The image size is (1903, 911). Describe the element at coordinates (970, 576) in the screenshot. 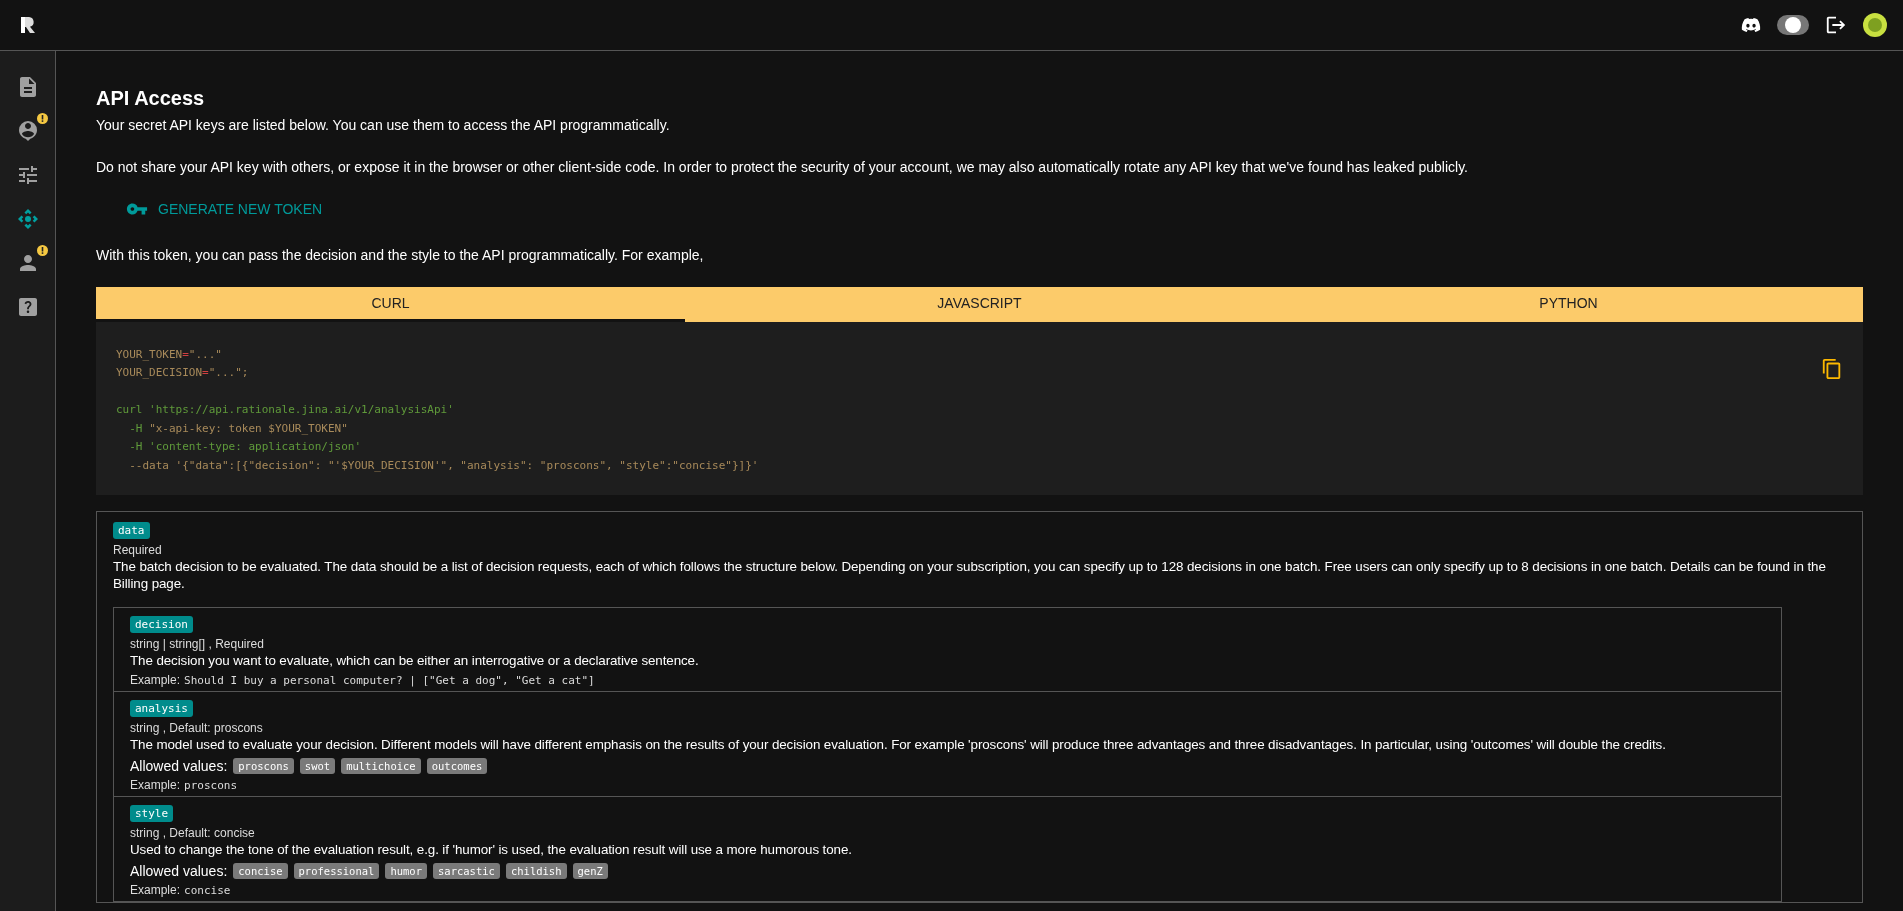

I see `param-description: The batch decision to be evaluated. The data should be a list of decision requests, each of which follows the structure below. Depending on your subscription, you can specify up to 128 decisions in one batch. Free users can only specify up to 8 decisions in one batch. Details can be found in the Billing page.` at that location.